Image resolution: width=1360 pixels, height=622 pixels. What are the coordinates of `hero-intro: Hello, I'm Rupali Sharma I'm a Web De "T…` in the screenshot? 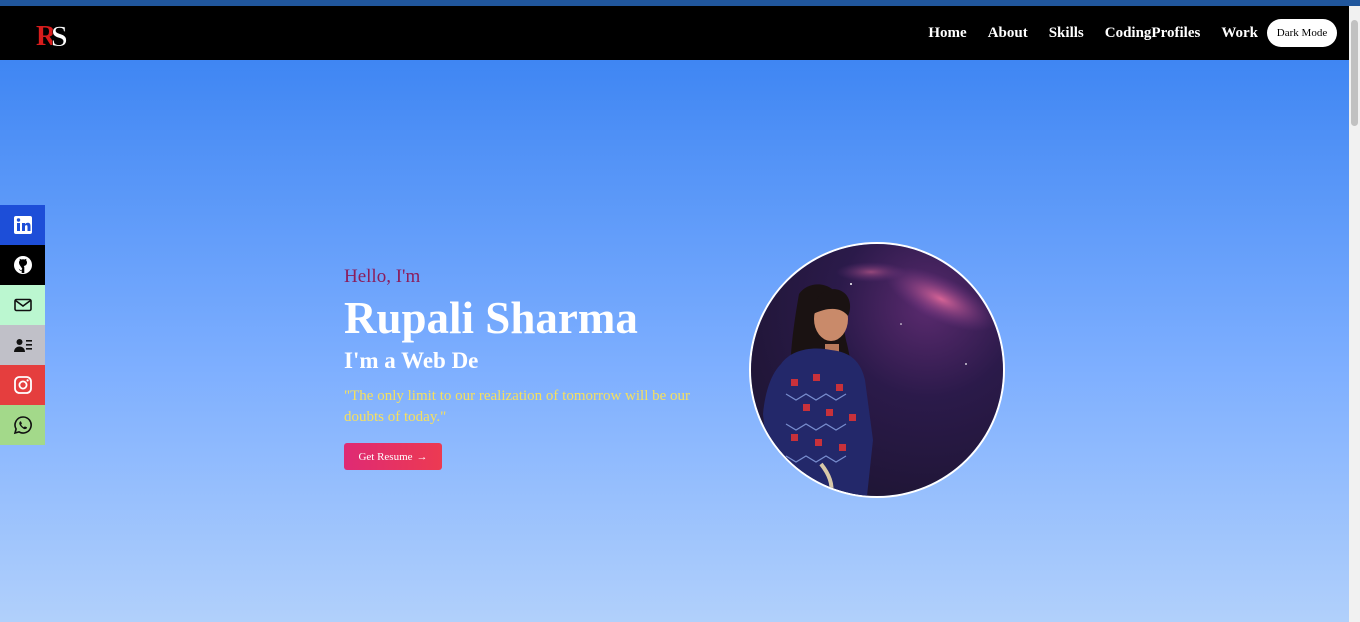 It's located at (544, 366).